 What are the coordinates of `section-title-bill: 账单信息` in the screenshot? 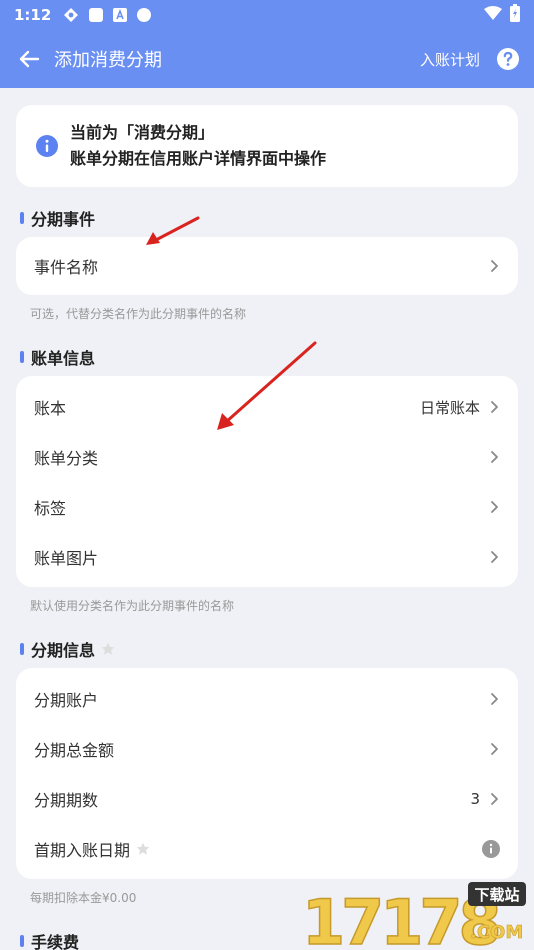 It's located at (57, 357).